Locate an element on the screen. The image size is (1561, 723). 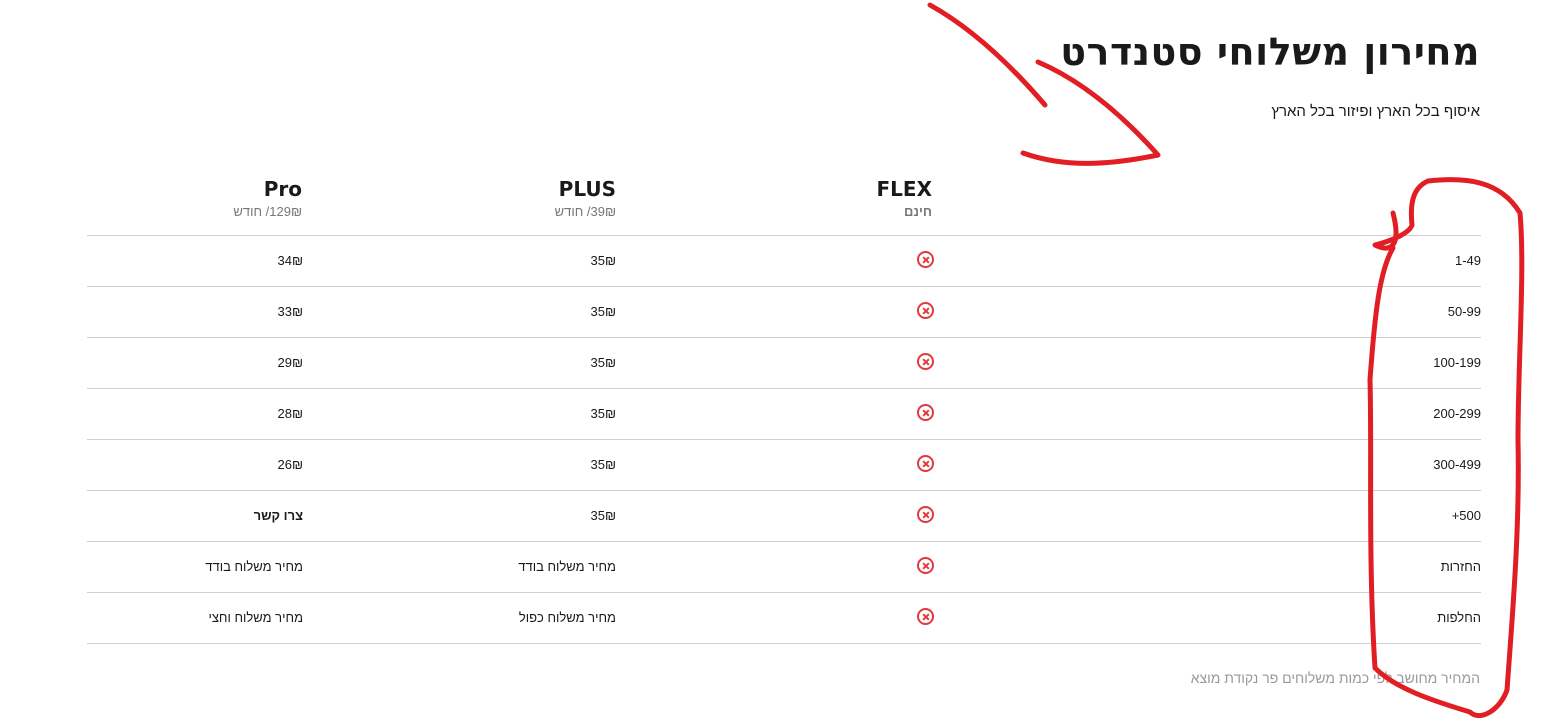
plan-name: FLEX is located at coordinates (904, 189).